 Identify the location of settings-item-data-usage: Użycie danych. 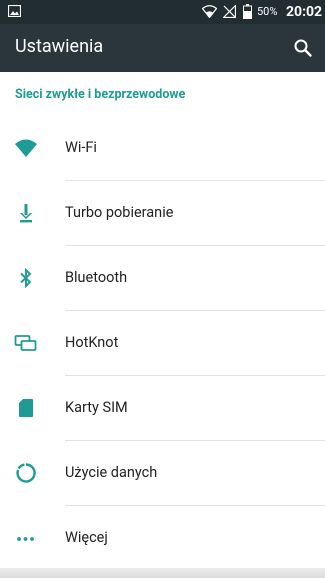
(162, 473).